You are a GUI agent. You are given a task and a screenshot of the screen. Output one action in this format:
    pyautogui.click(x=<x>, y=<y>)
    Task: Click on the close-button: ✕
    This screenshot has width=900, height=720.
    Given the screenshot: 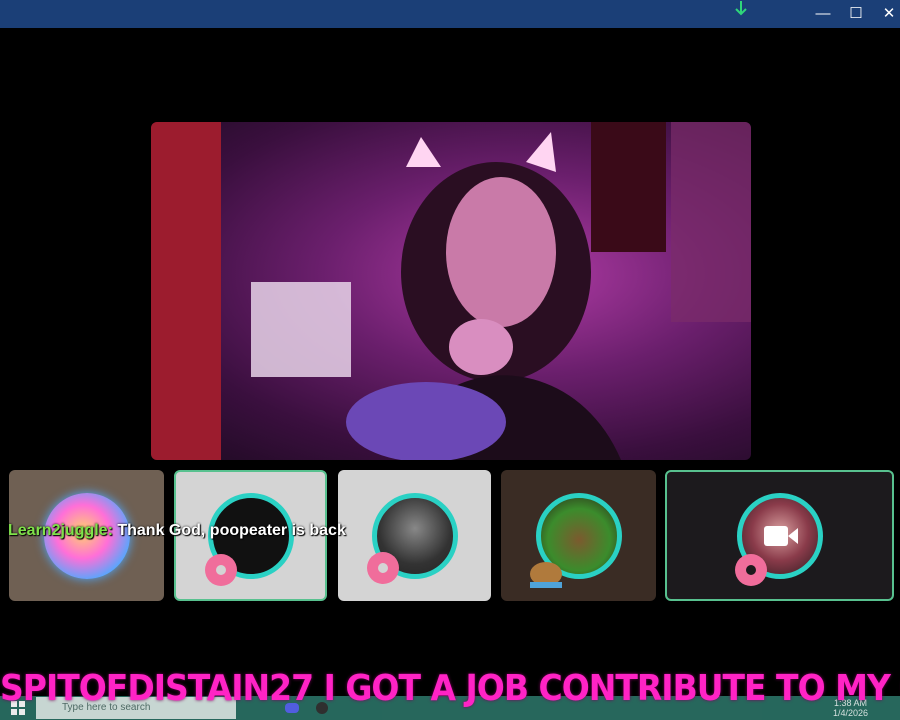 What is the action you would take?
    pyautogui.click(x=886, y=14)
    